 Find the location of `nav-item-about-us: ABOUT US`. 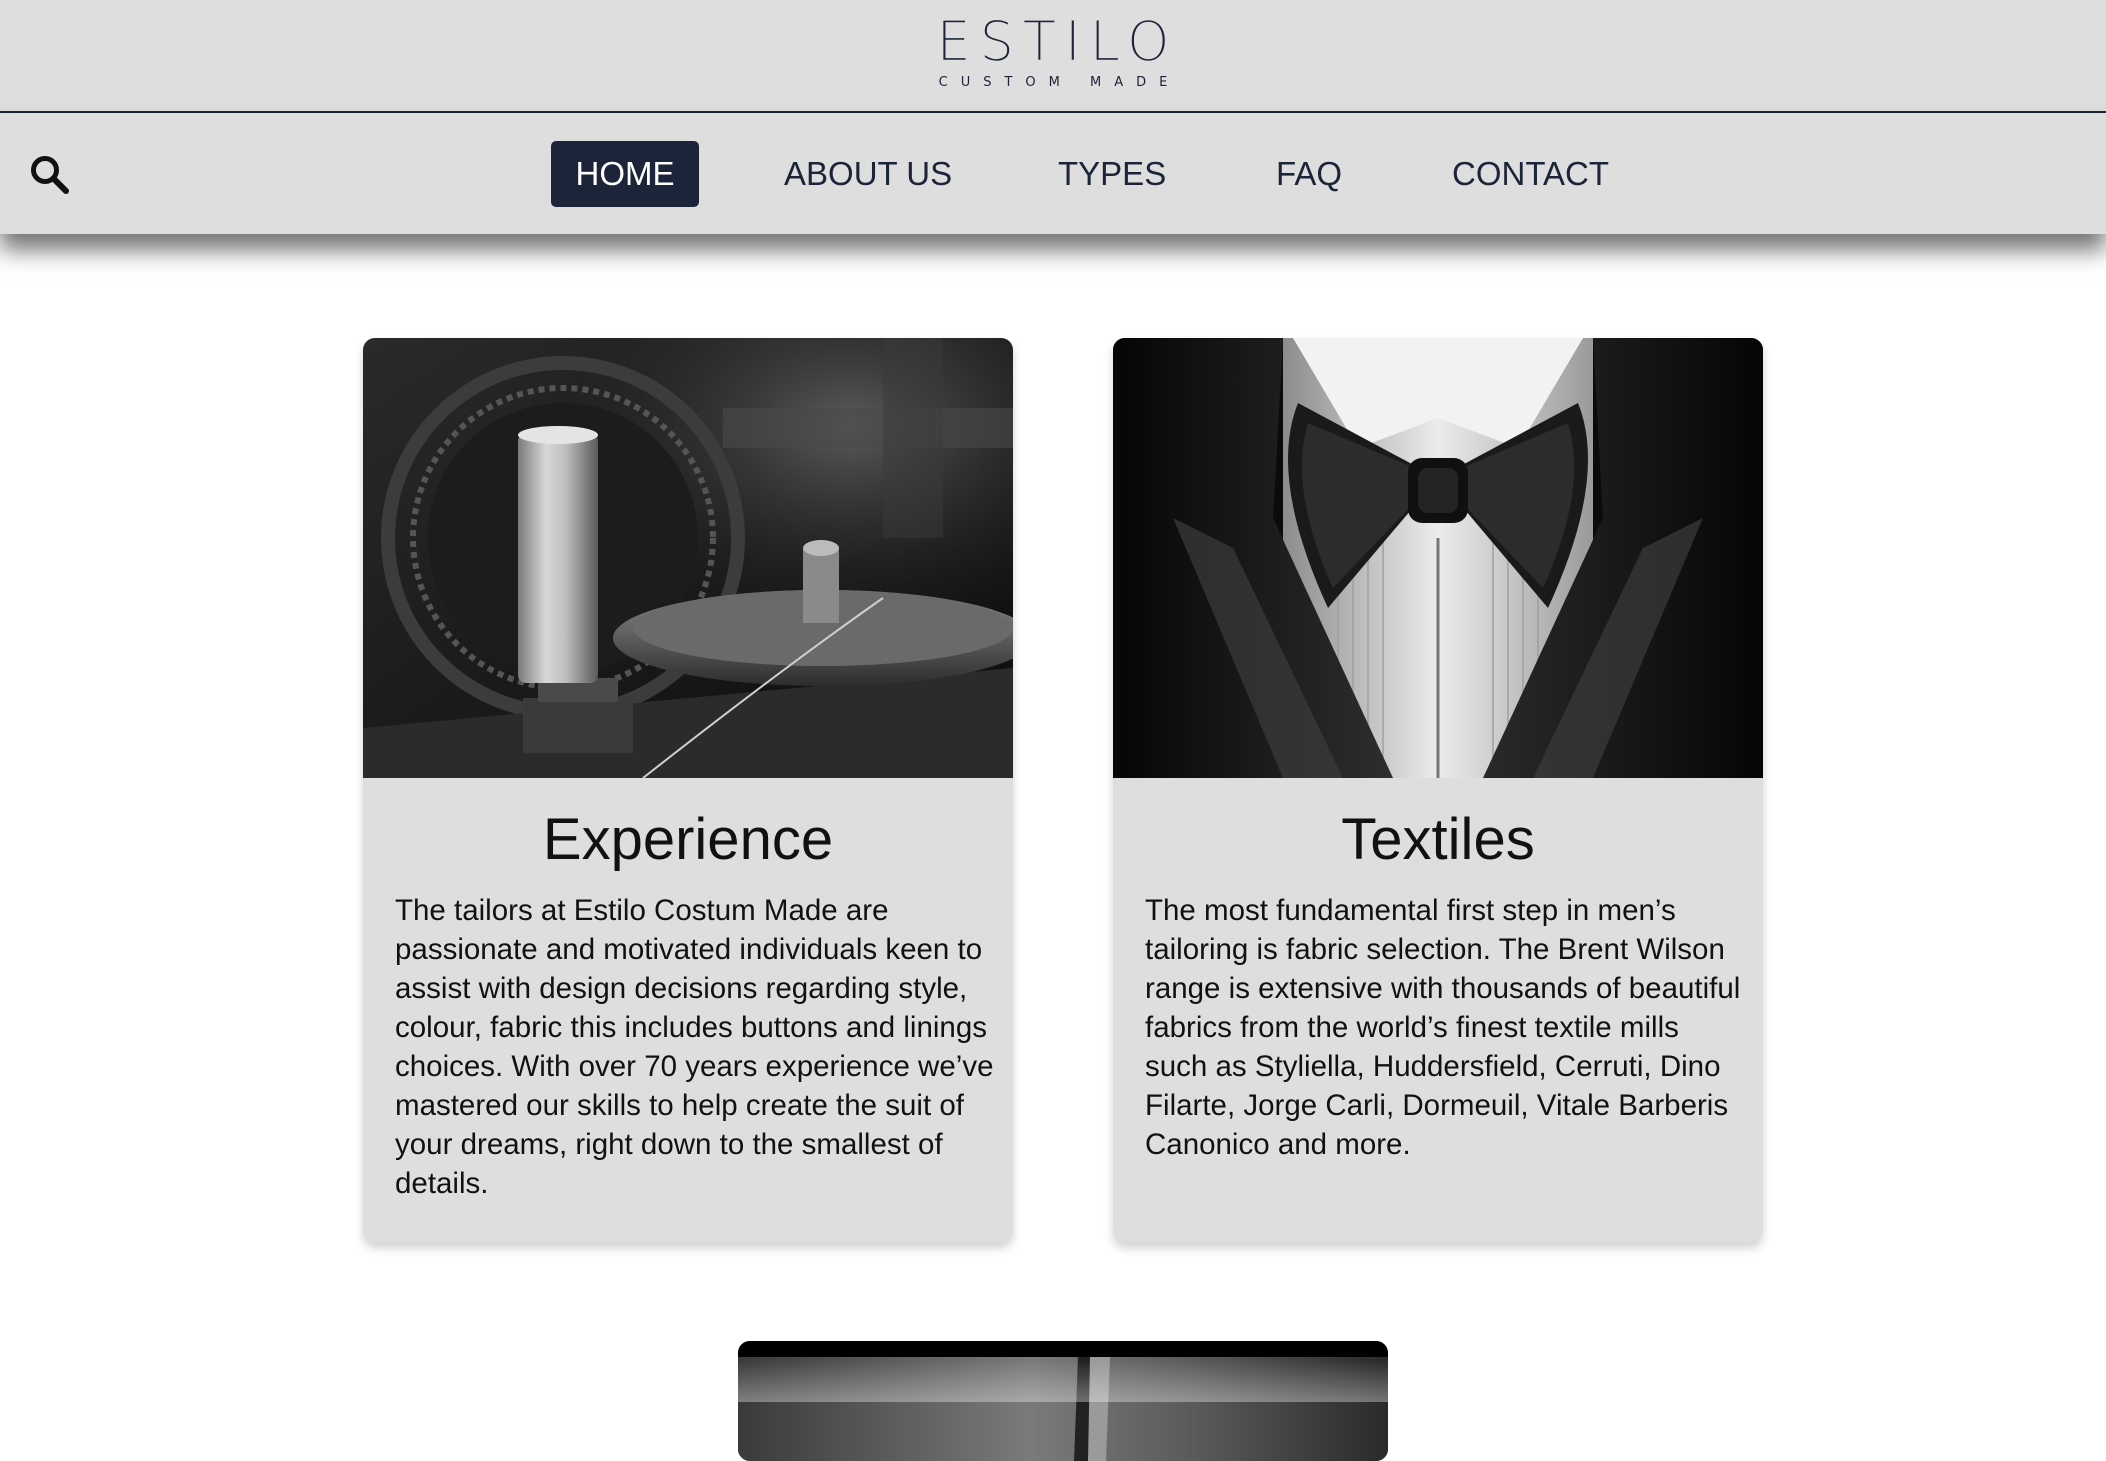

nav-item-about-us: ABOUT US is located at coordinates (868, 174).